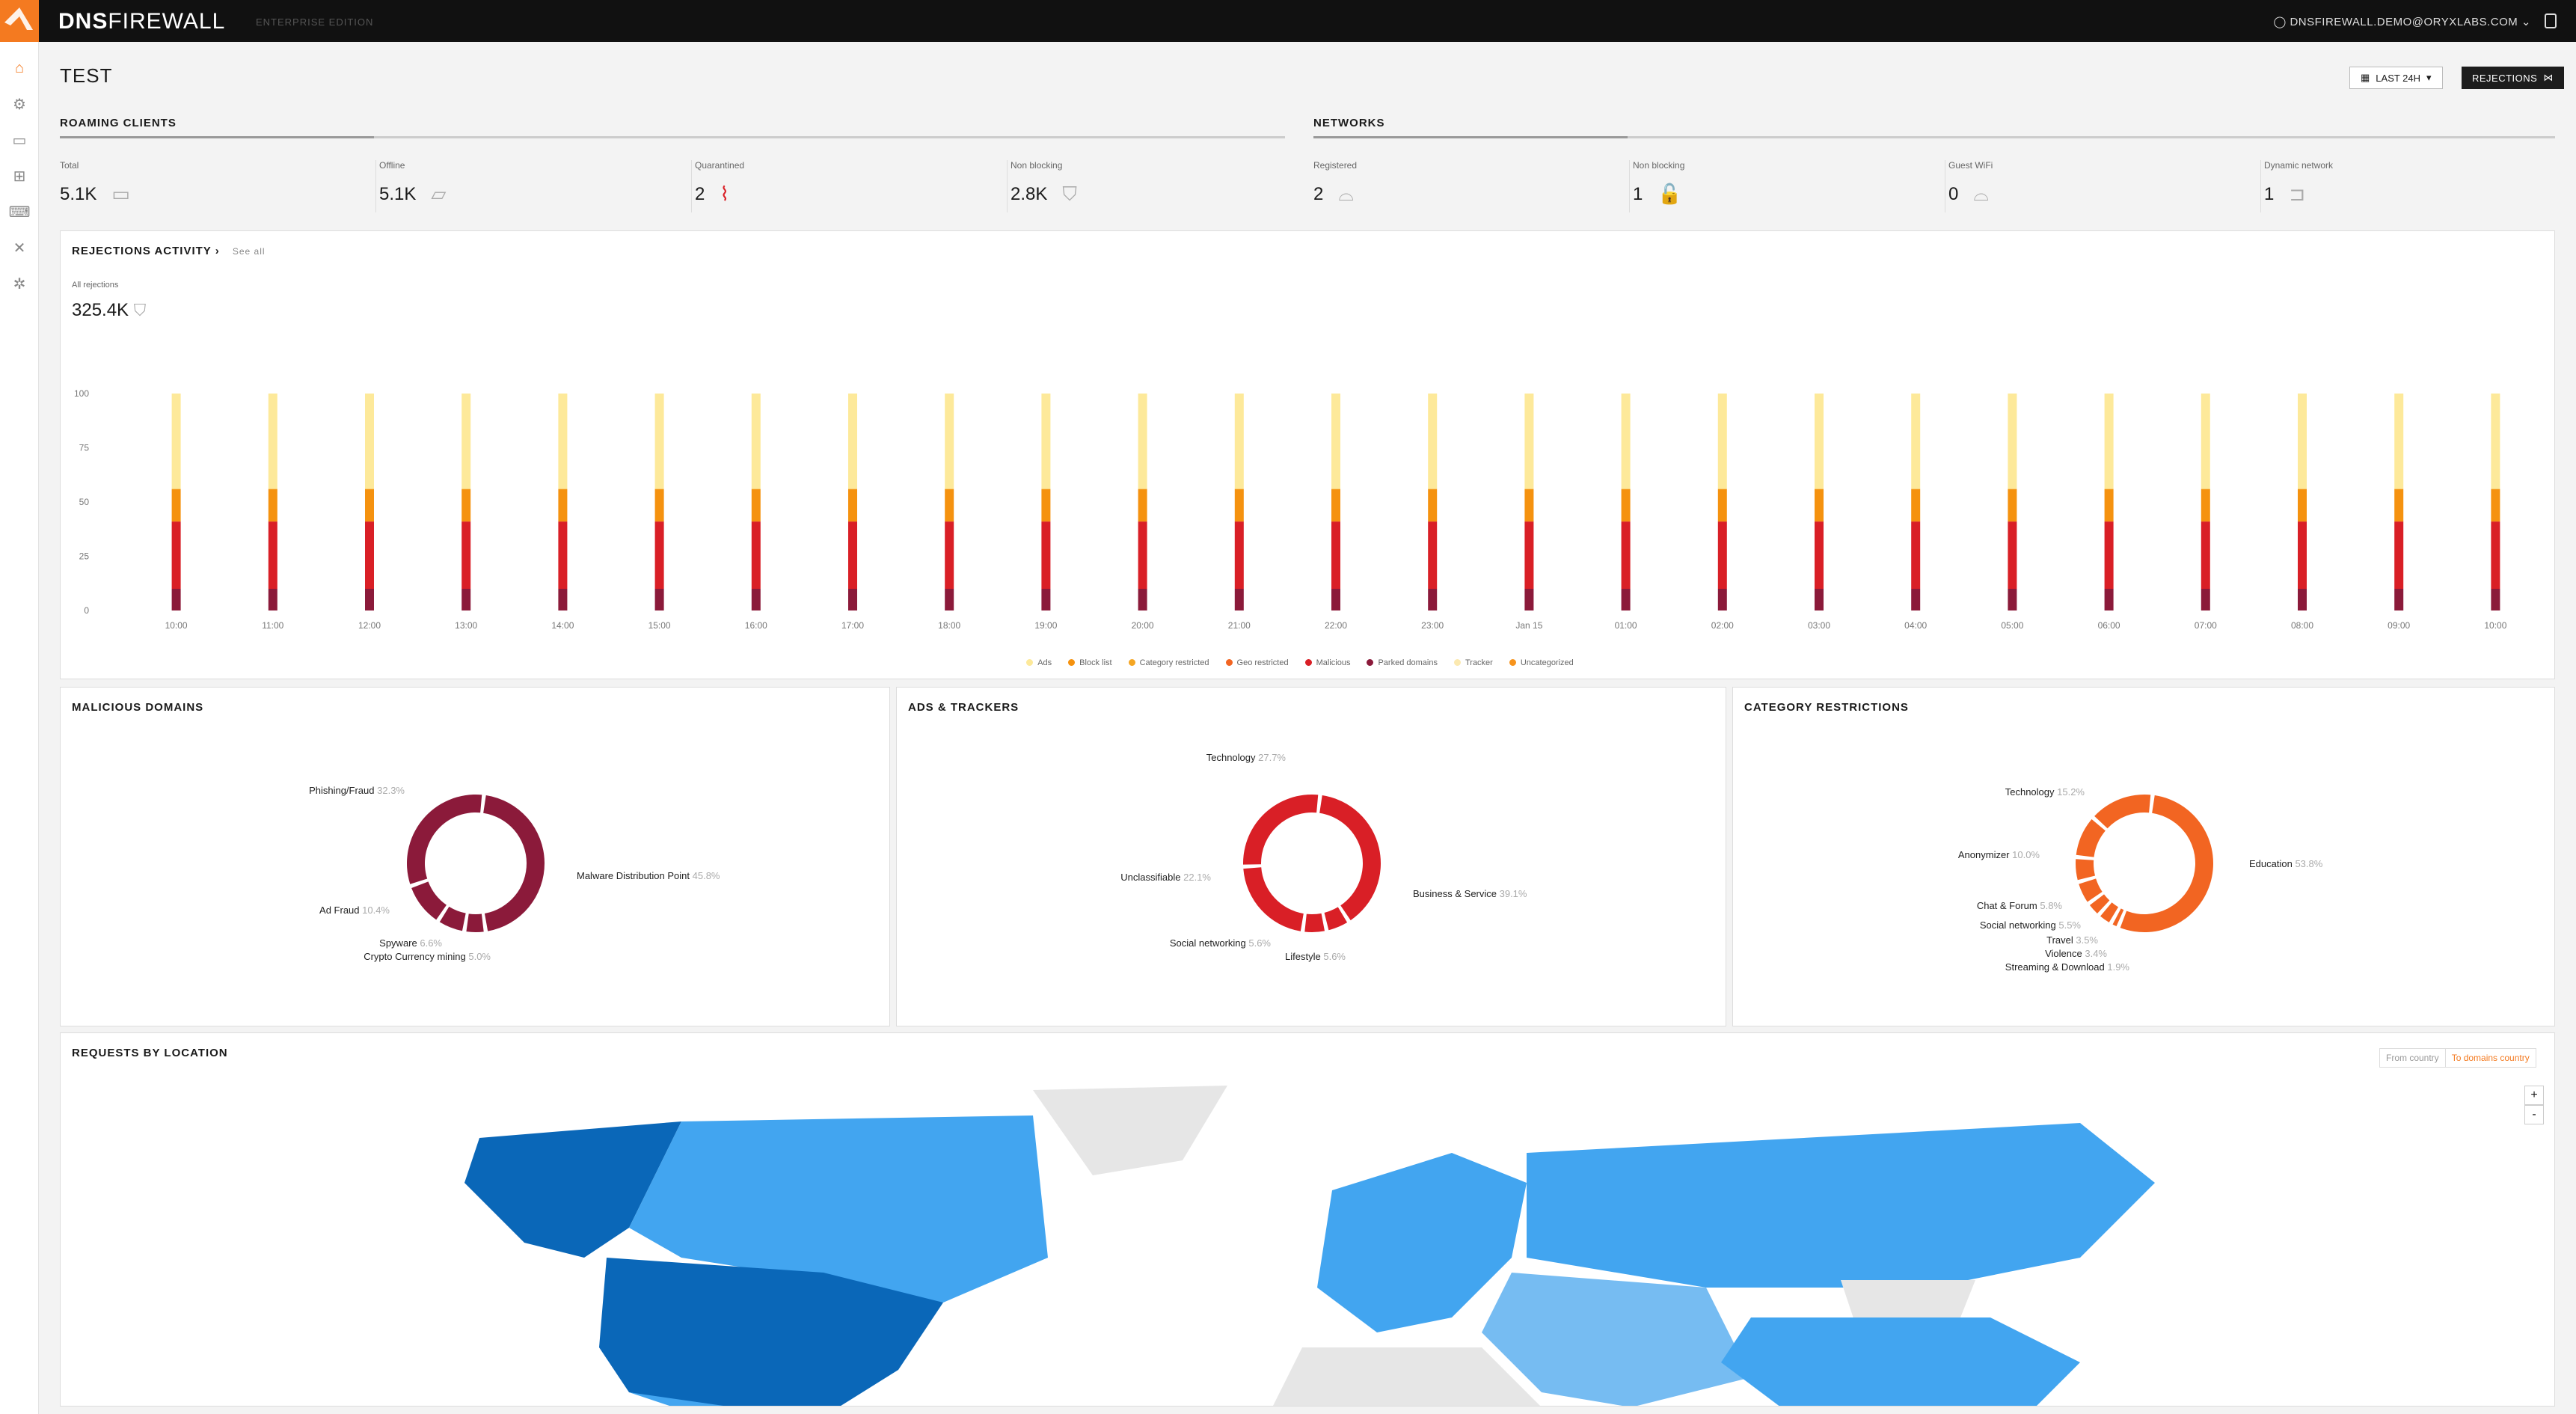  Describe the element at coordinates (1090, 662) in the screenshot. I see `legend-item: Block list` at that location.